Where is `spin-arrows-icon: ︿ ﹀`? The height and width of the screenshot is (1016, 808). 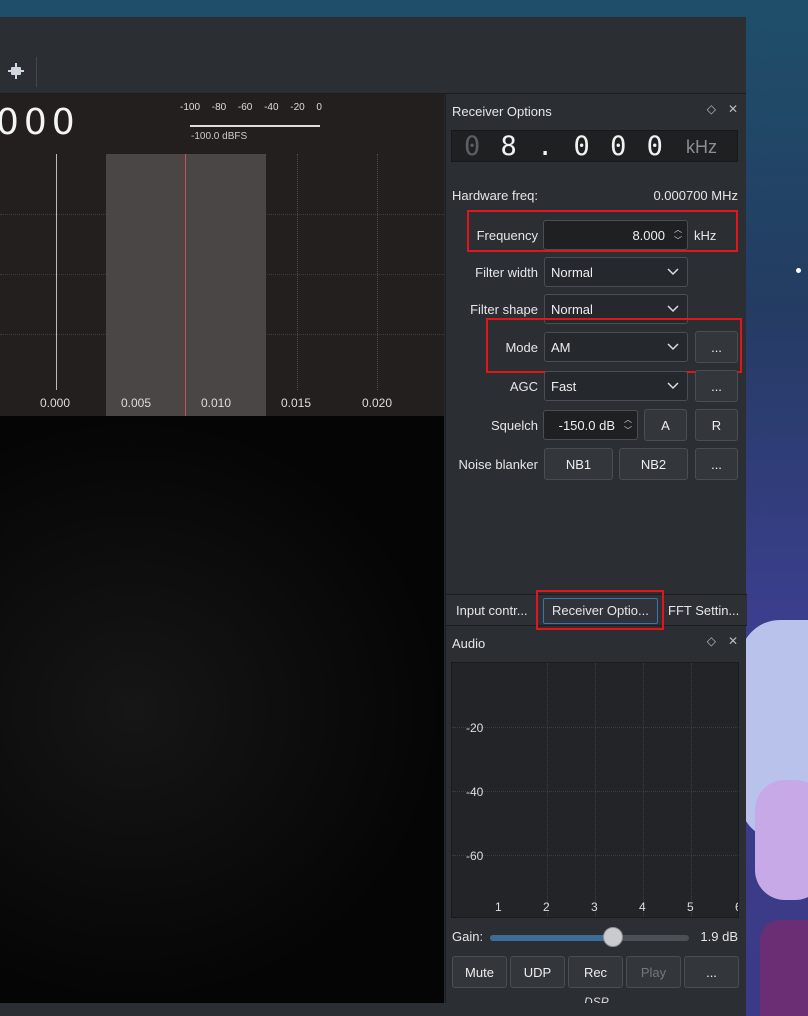 spin-arrows-icon: ︿ ﹀ is located at coordinates (628, 425).